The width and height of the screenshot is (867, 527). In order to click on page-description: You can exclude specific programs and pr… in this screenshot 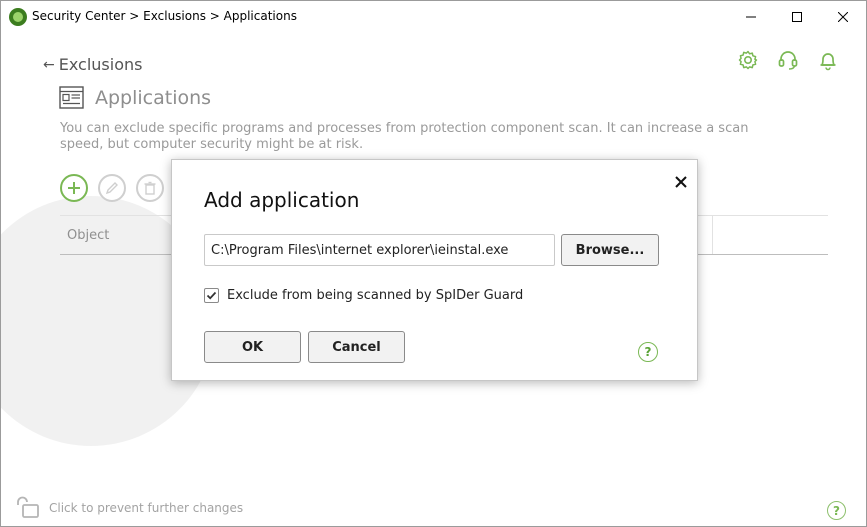, I will do `click(404, 136)`.